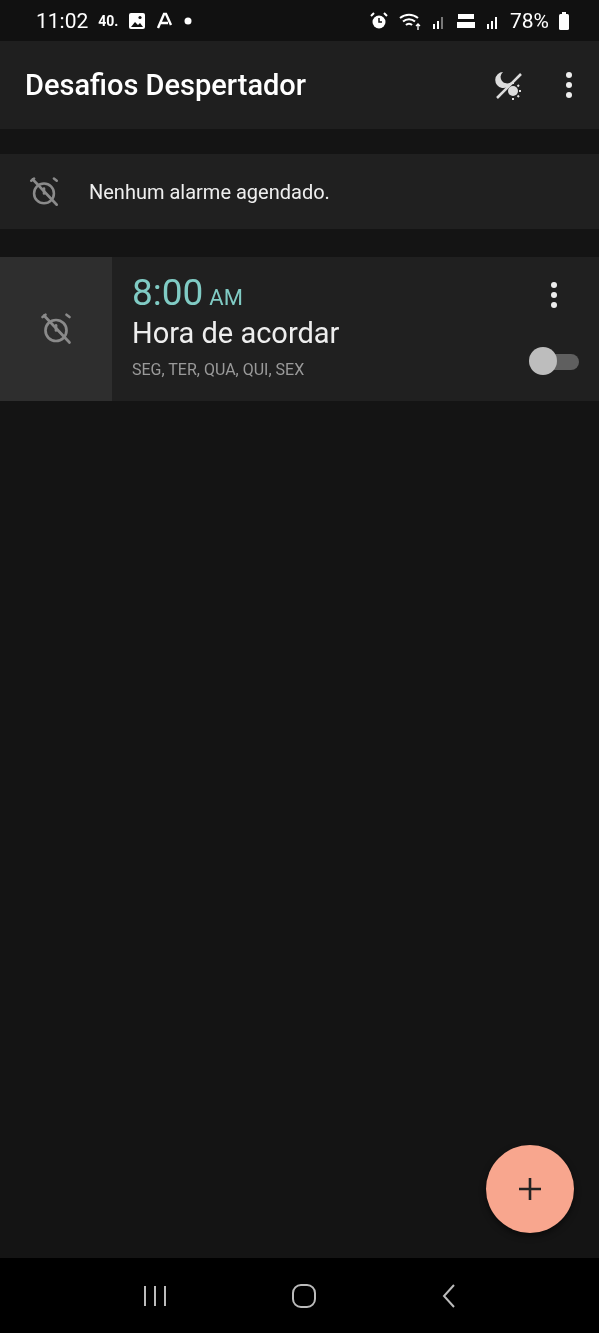 The height and width of the screenshot is (1333, 599). What do you see at coordinates (168, 292) in the screenshot?
I see `alarm-time: 8:00` at bounding box center [168, 292].